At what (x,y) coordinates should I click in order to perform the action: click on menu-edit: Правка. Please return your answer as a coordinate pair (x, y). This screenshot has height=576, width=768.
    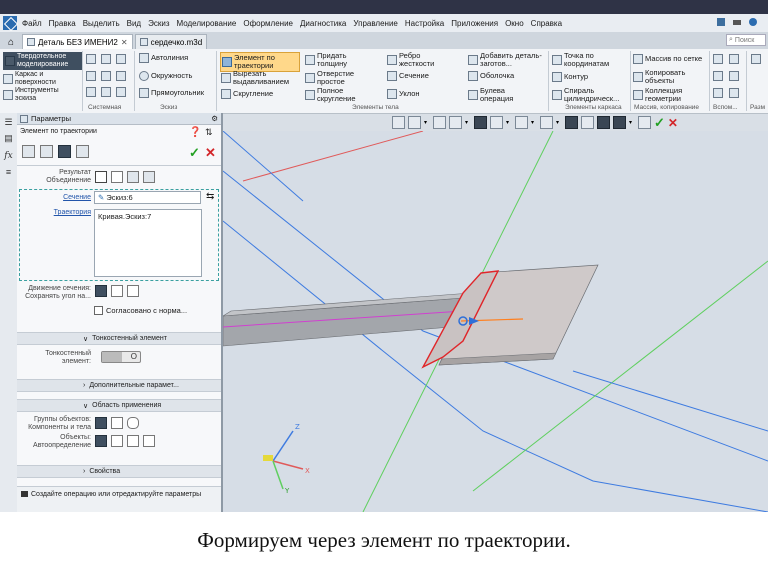
    Looking at the image, I should click on (62, 23).